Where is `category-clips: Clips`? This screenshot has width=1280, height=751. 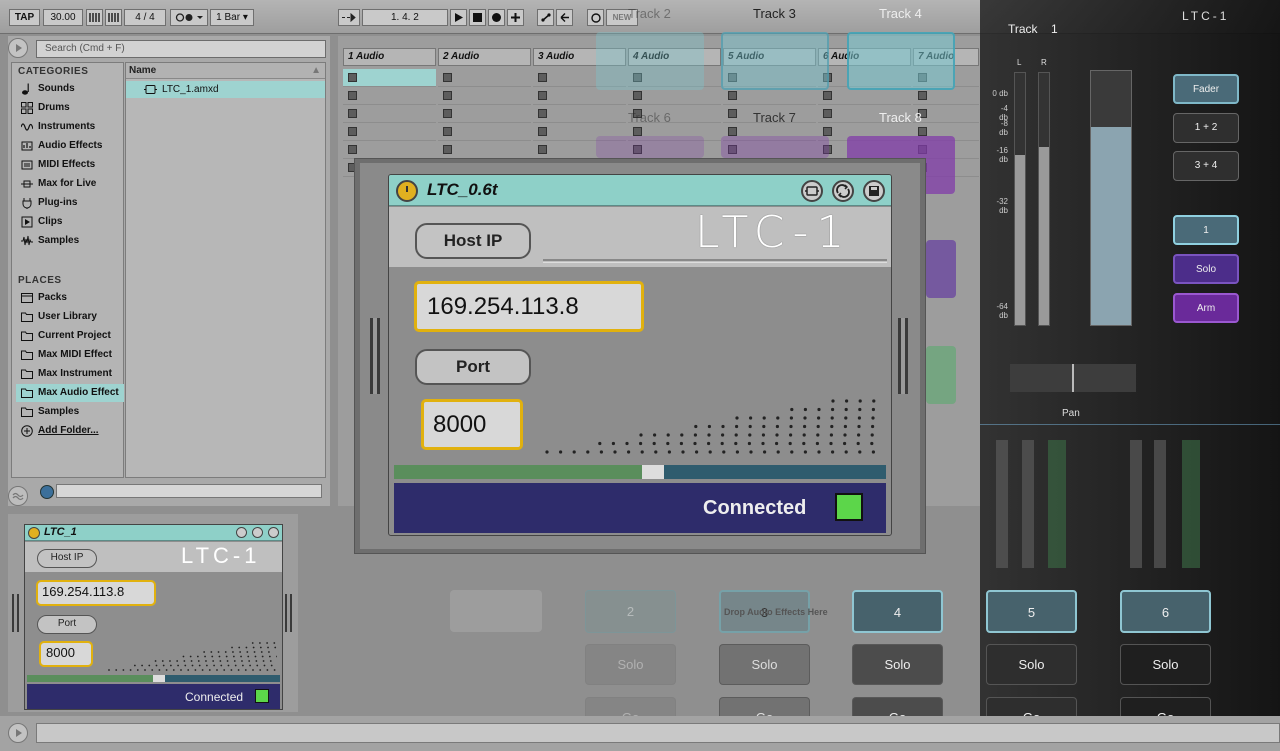
category-clips: Clips is located at coordinates (70, 222).